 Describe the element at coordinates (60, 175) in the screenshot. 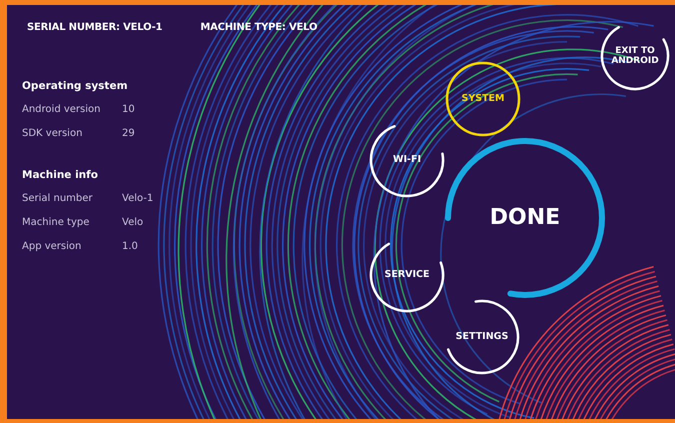

I see `section-title: Machine info` at that location.